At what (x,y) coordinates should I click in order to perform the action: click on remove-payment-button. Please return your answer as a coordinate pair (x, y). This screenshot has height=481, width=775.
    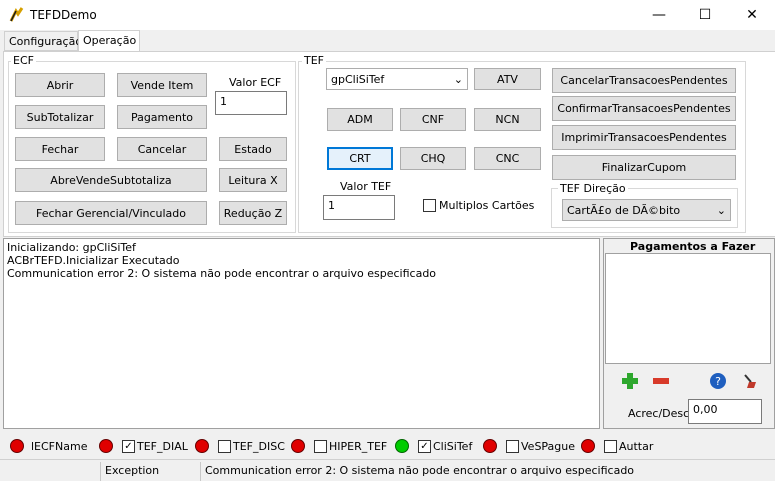
    Looking at the image, I should click on (661, 381).